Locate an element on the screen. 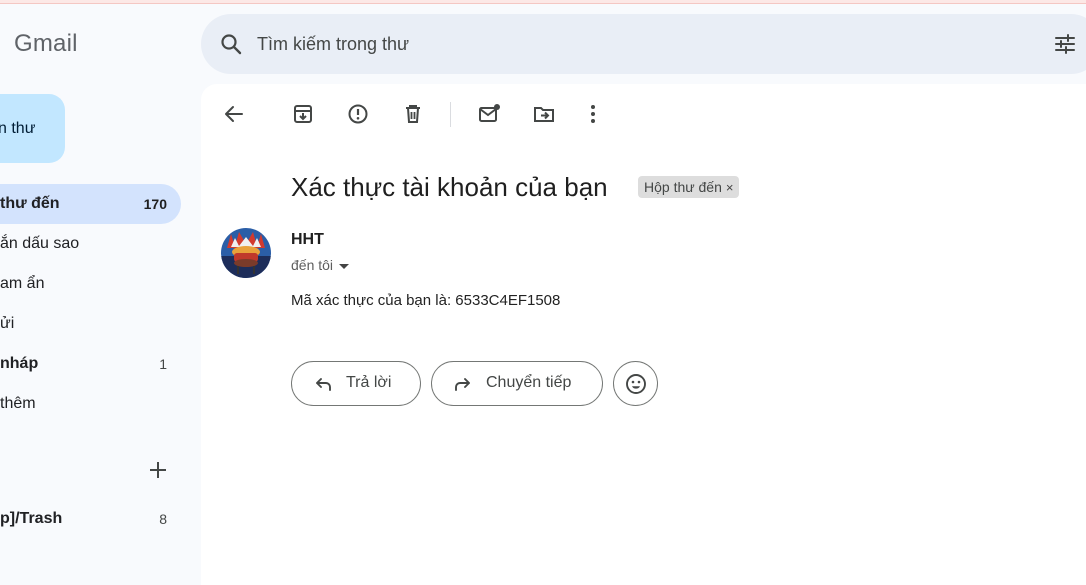  gmail-logo-text: Gmail is located at coordinates (46, 44).